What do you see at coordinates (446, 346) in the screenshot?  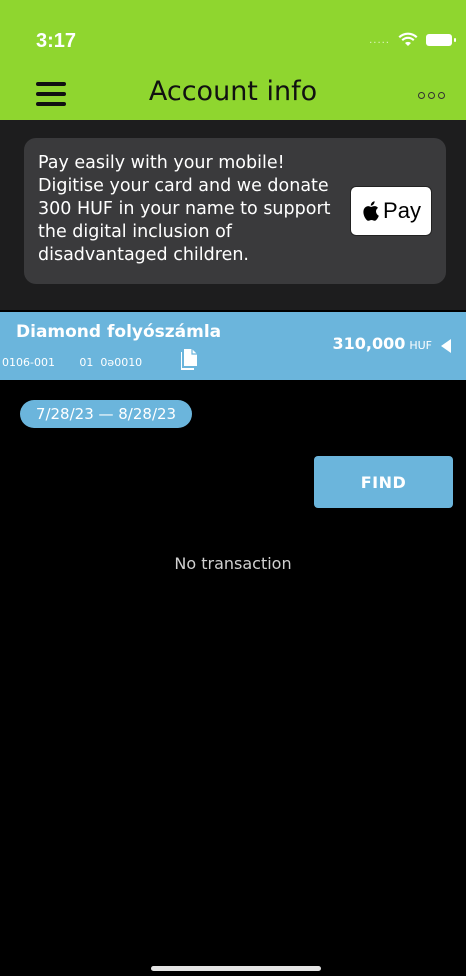 I see `collapse-arrow-icon` at bounding box center [446, 346].